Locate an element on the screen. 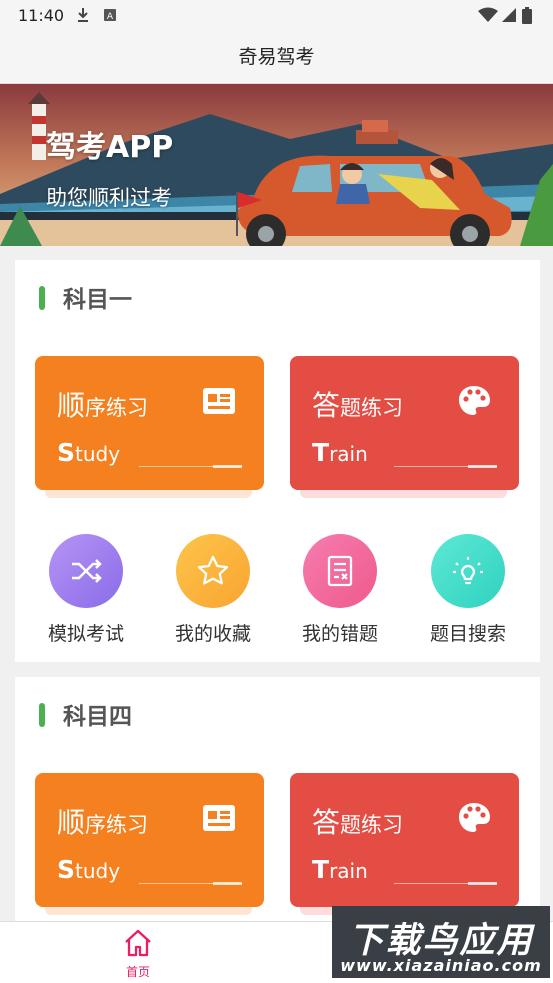 The image size is (553, 983). my-mistakes-button: 我的错题 is located at coordinates (340, 590).